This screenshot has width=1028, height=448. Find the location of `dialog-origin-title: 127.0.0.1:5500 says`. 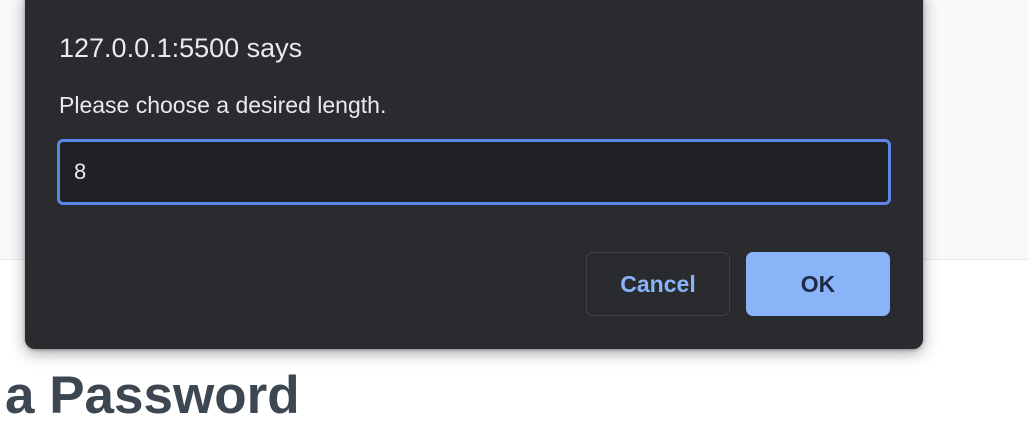

dialog-origin-title: 127.0.0.1:5500 says is located at coordinates (181, 48).